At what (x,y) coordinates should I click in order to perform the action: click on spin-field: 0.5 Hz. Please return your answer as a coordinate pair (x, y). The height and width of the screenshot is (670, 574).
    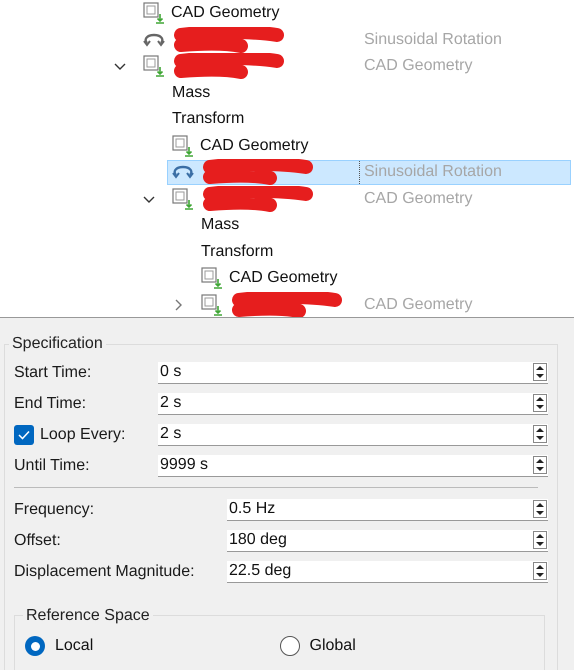
    Looking at the image, I should click on (387, 509).